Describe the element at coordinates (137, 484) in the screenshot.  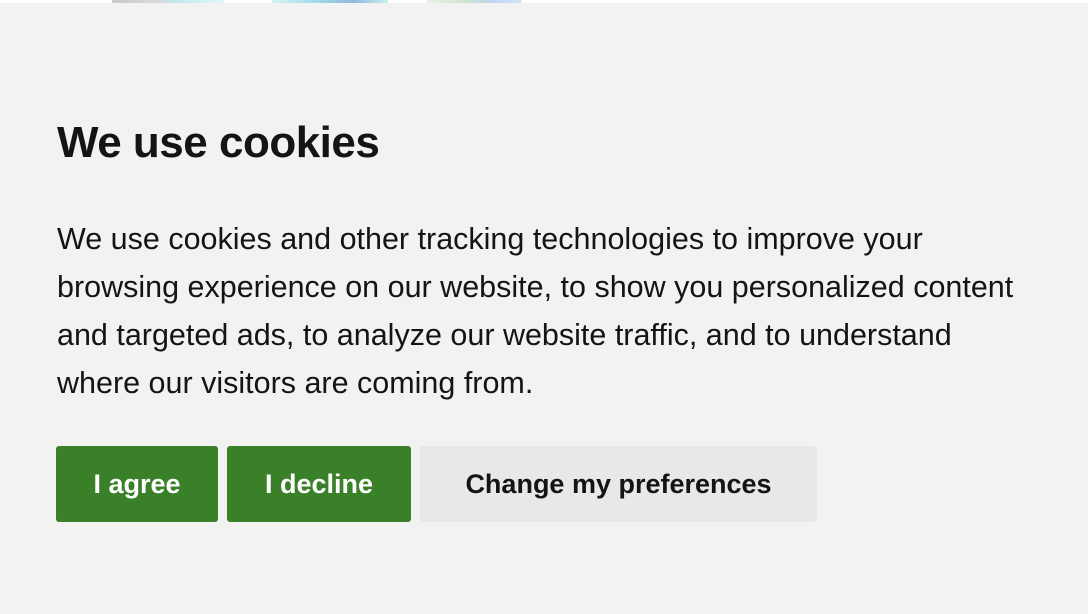
I see `agree-button: I agree` at that location.